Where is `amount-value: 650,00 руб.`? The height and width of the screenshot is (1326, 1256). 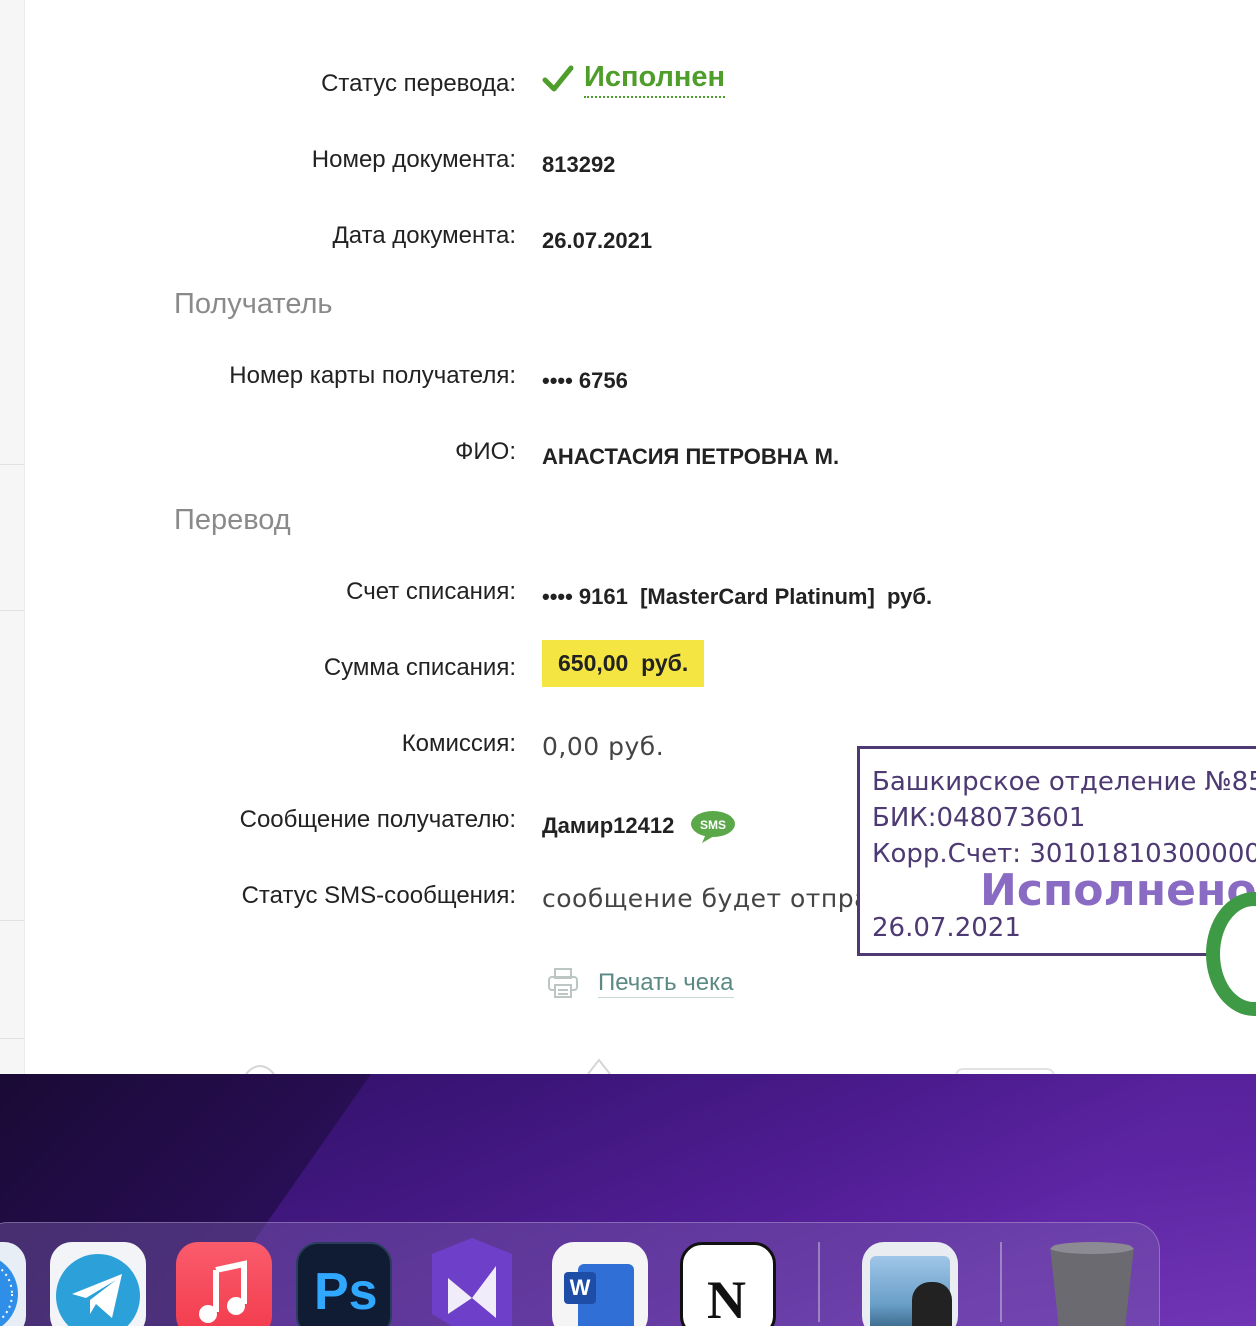
amount-value: 650,00 руб. is located at coordinates (623, 663).